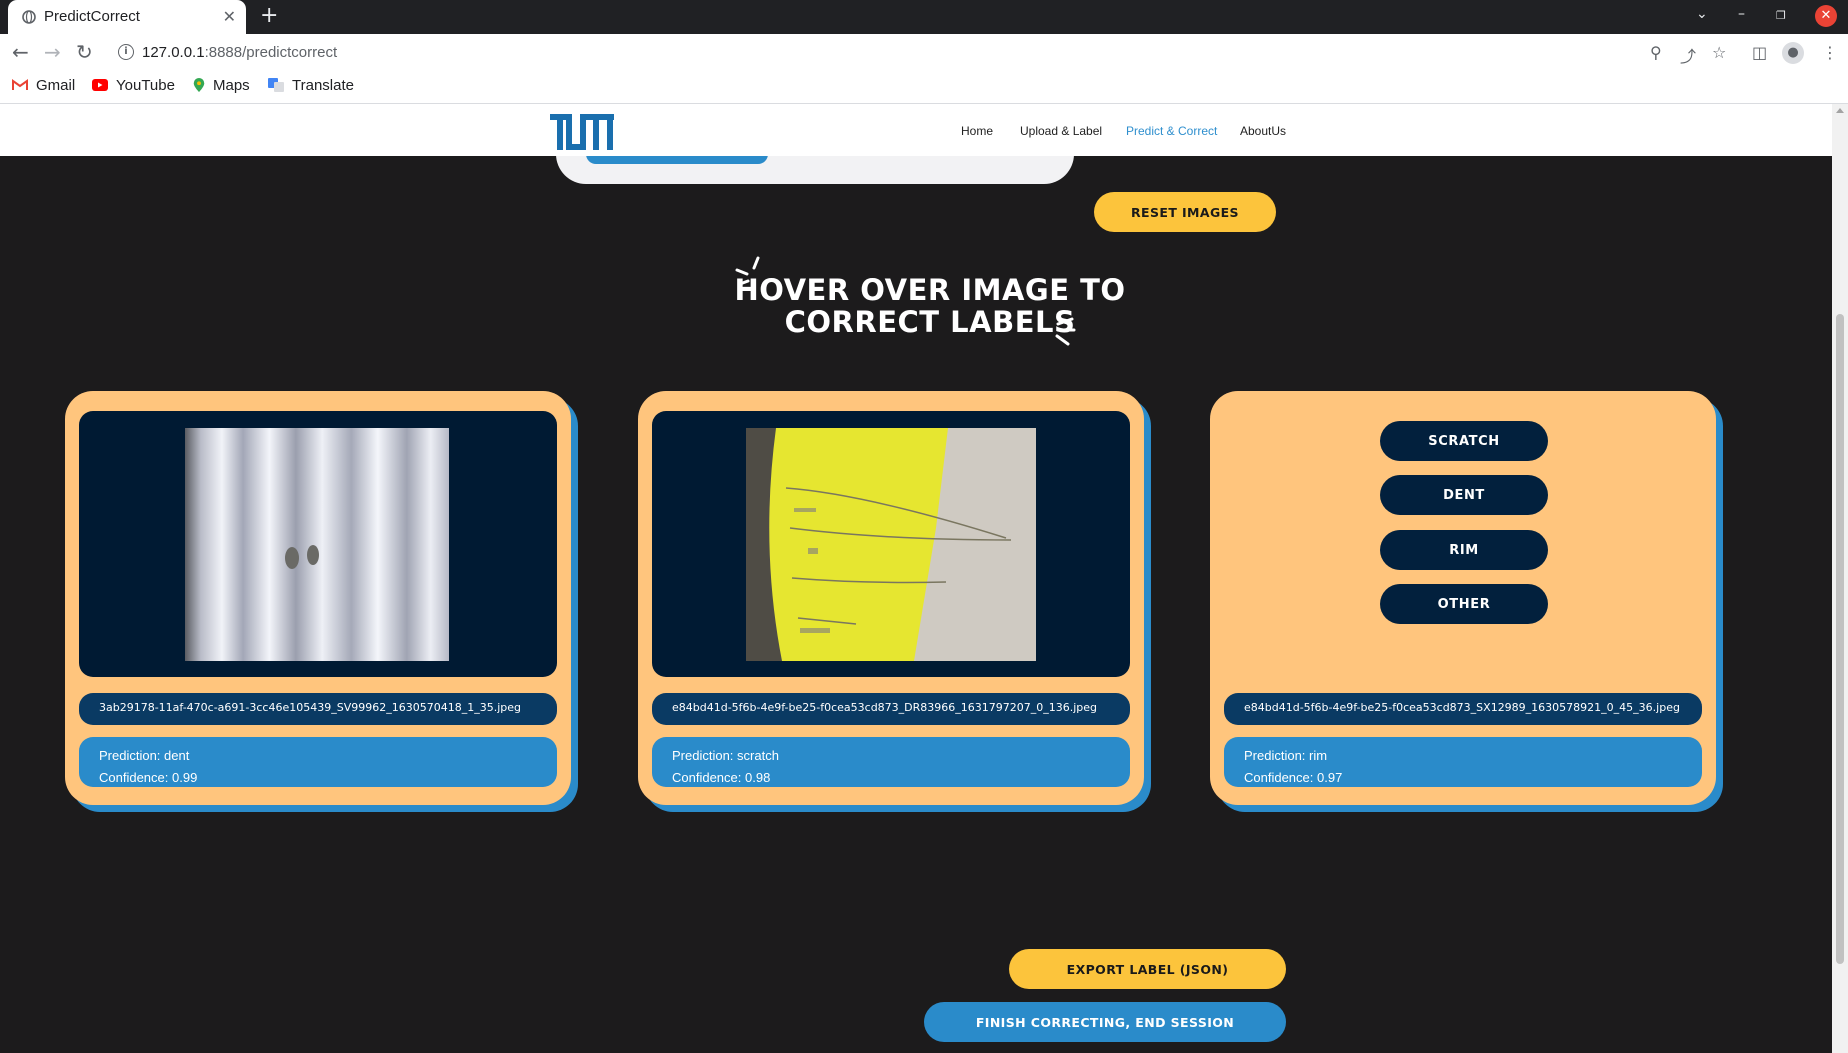  I want to click on globe-icon, so click(29, 17).